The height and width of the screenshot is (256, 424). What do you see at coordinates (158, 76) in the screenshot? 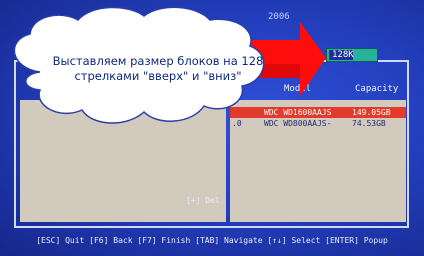
I see `callout-line-2: стрелками "вверх" и "вниз"` at bounding box center [158, 76].